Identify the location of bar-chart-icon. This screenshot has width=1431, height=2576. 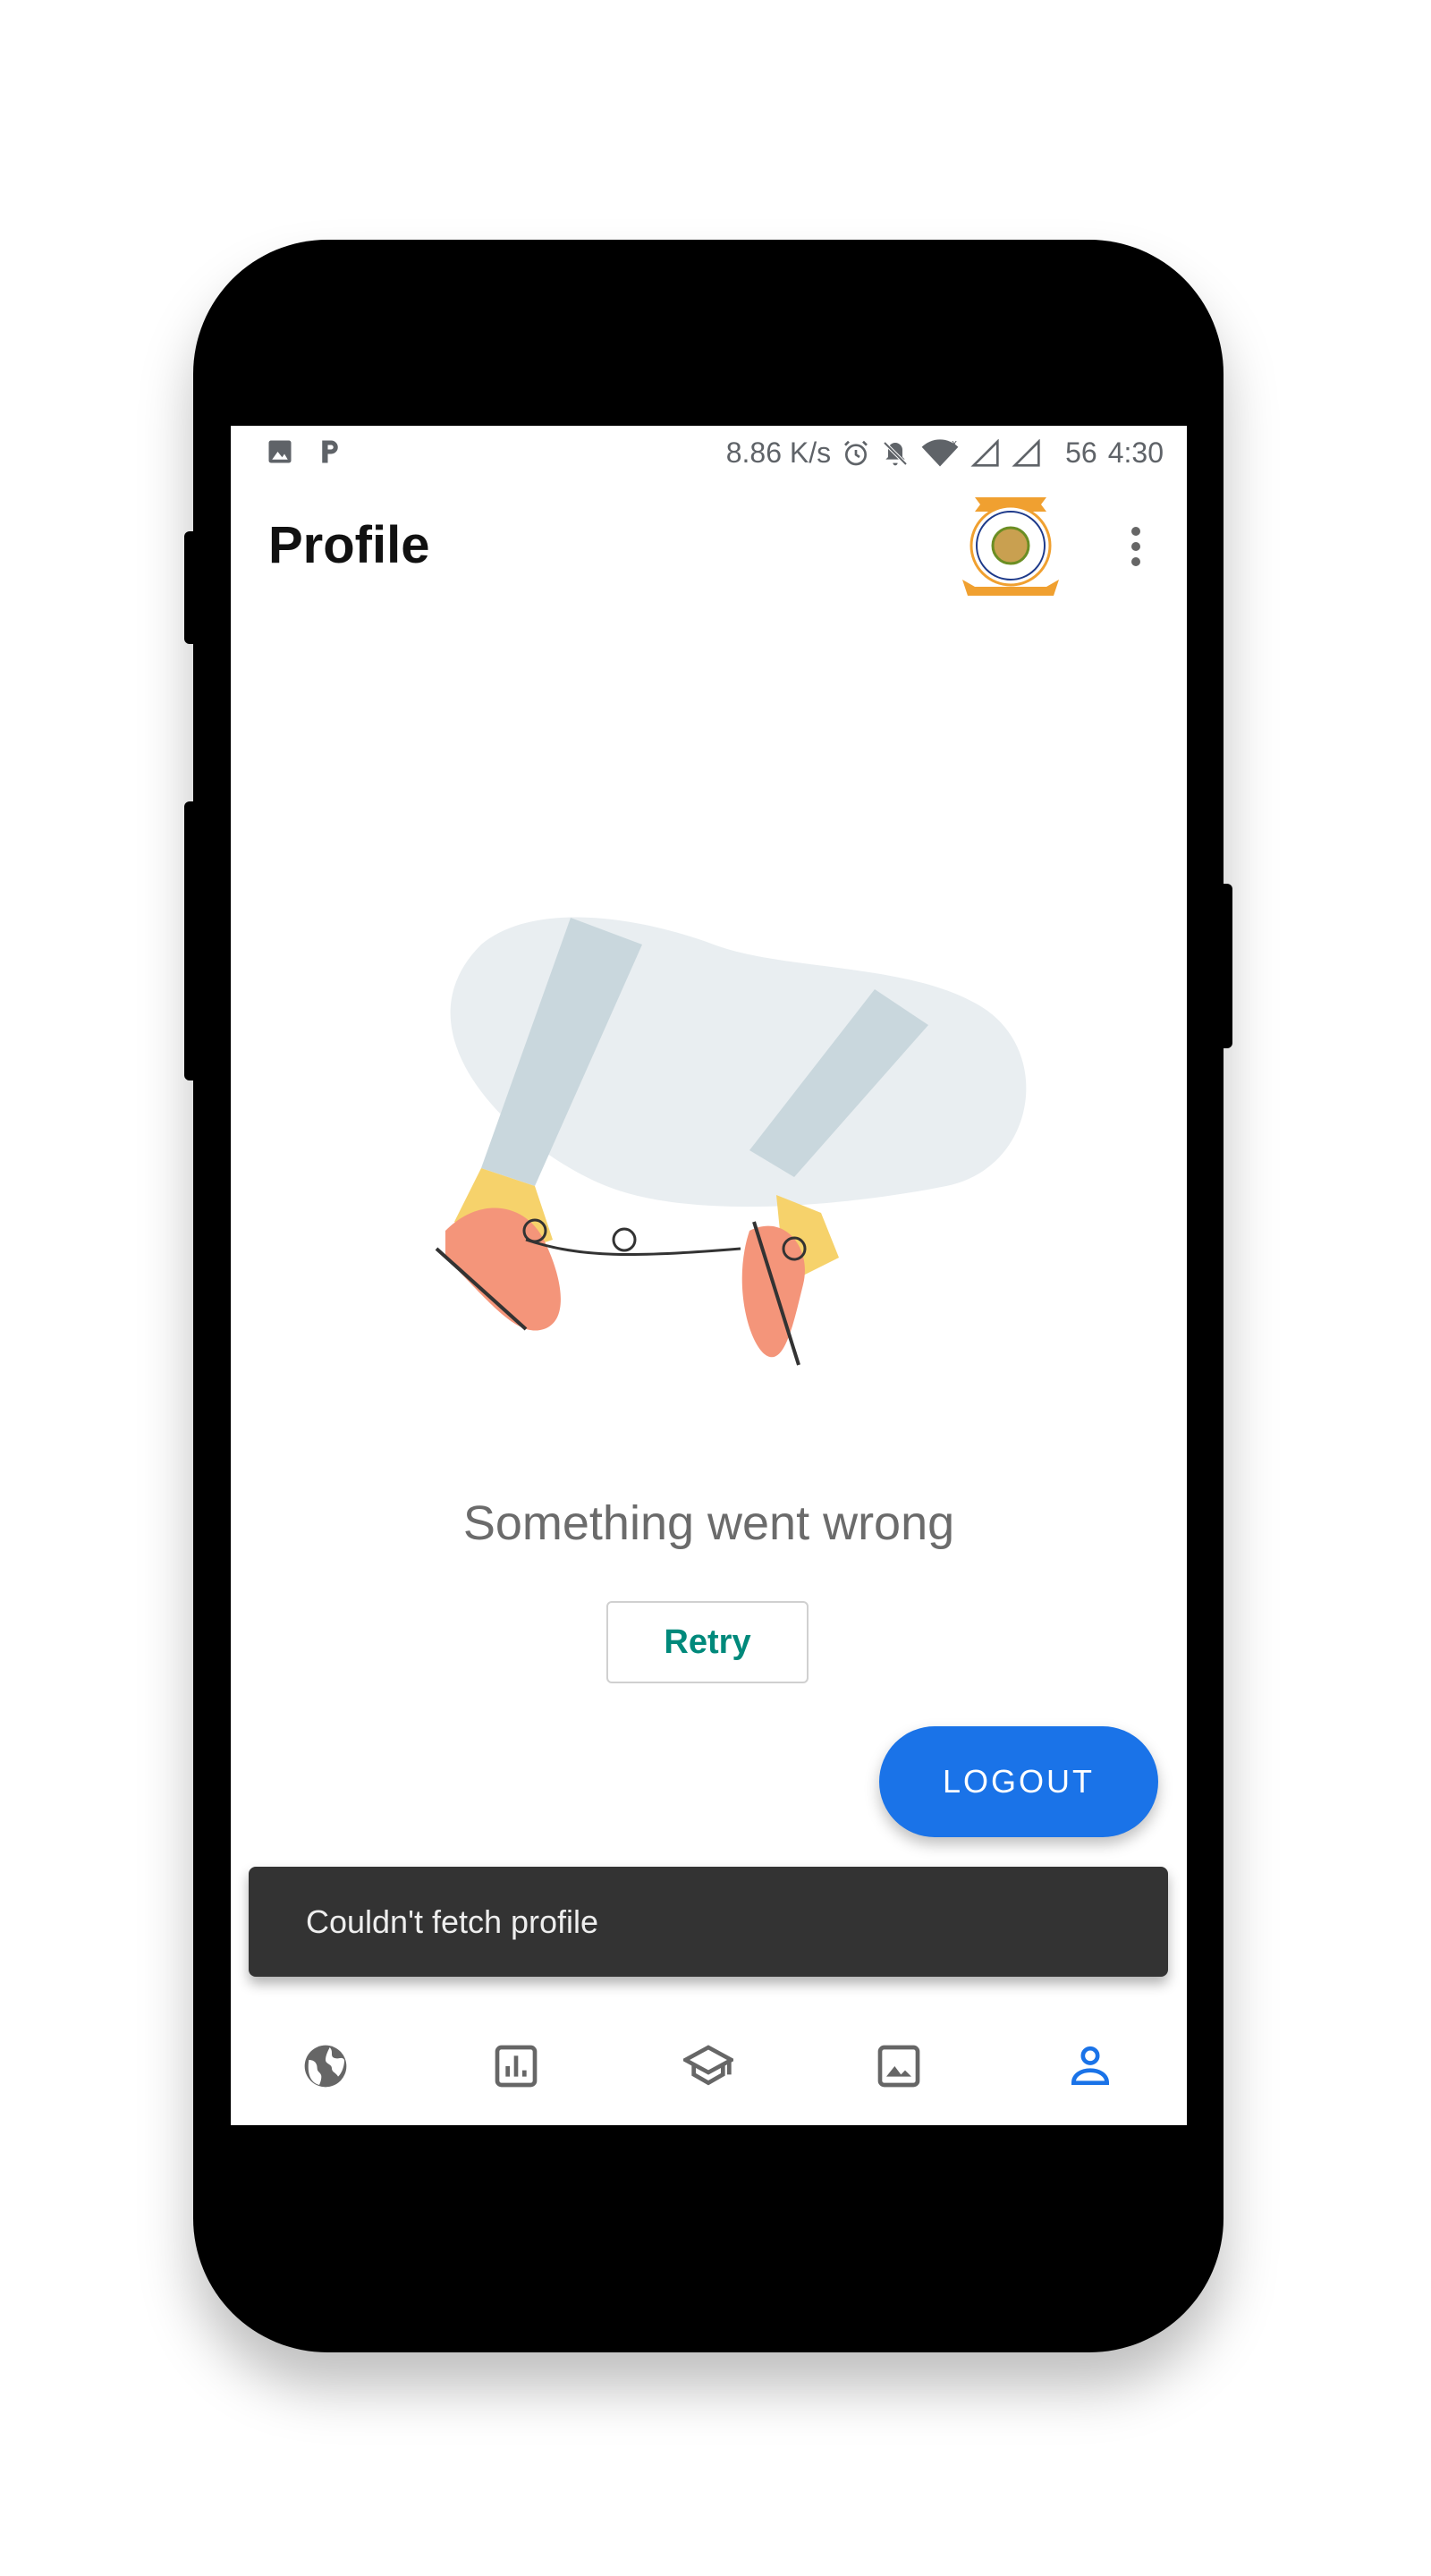
(516, 2066).